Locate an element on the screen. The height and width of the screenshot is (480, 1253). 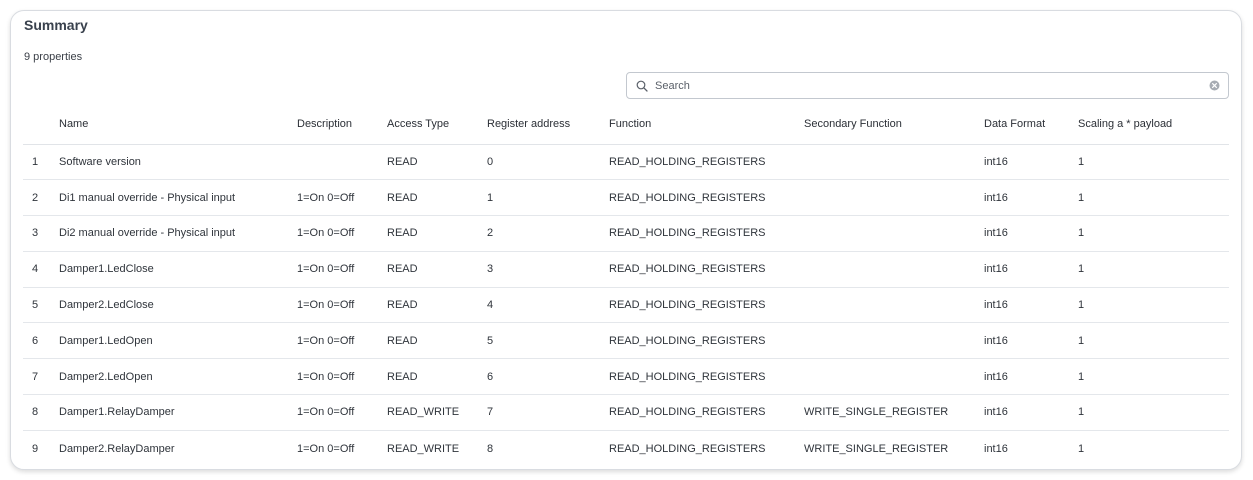
cell-index: 4 is located at coordinates (41, 269).